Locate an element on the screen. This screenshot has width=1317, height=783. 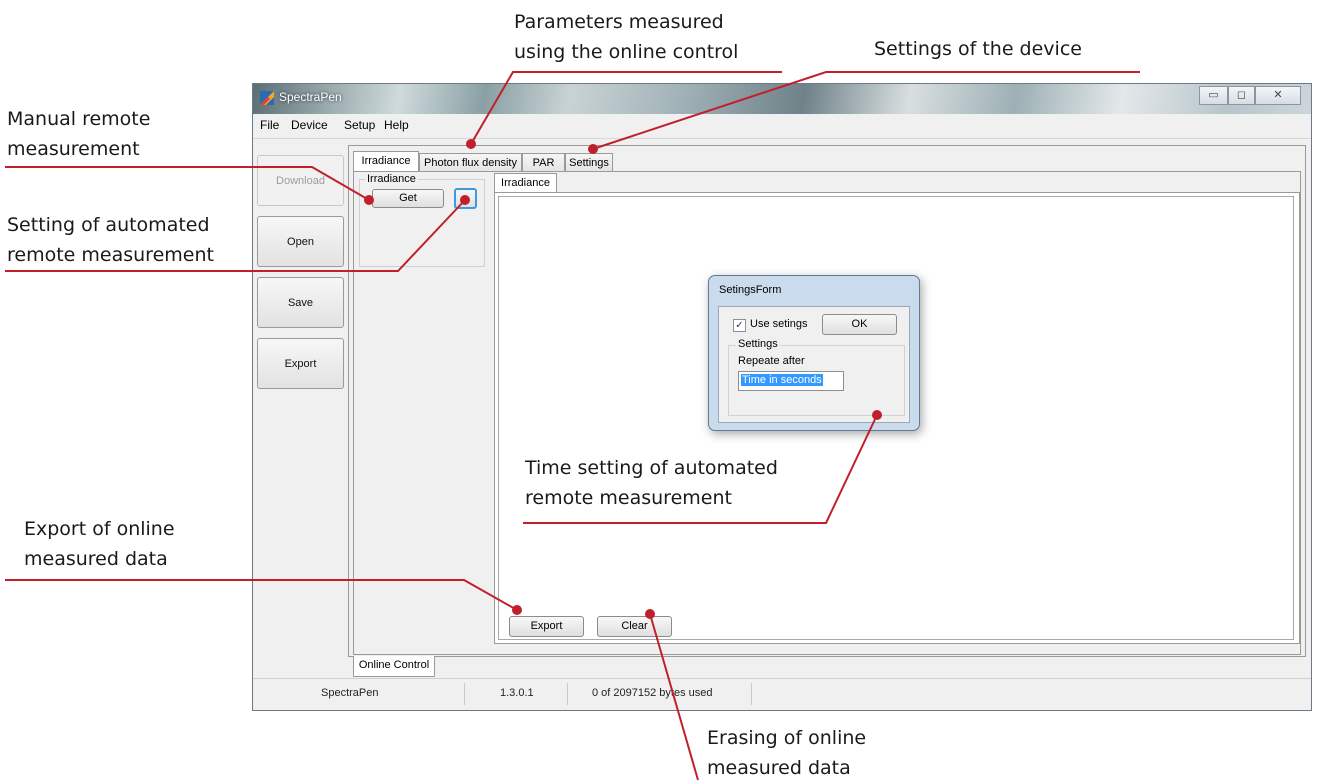
leader-device-settings is located at coordinates (866, 110).